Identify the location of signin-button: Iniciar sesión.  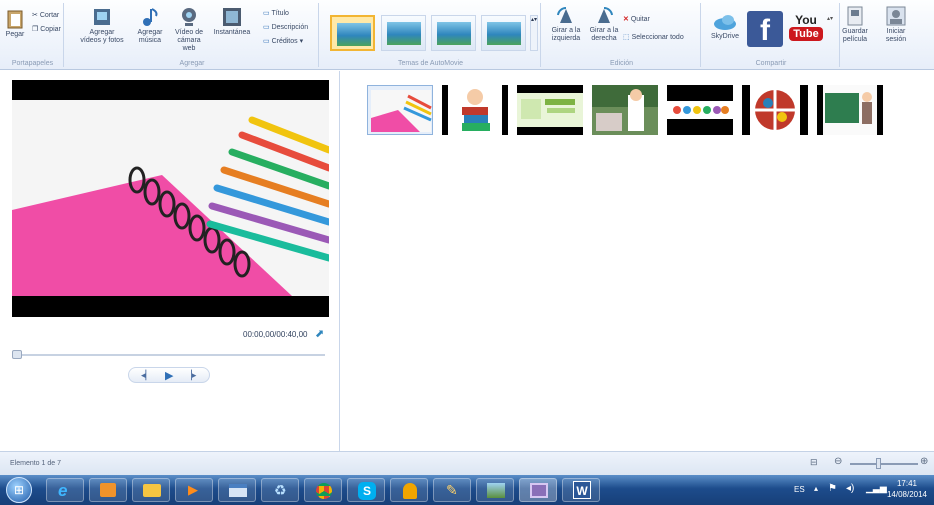
(896, 25).